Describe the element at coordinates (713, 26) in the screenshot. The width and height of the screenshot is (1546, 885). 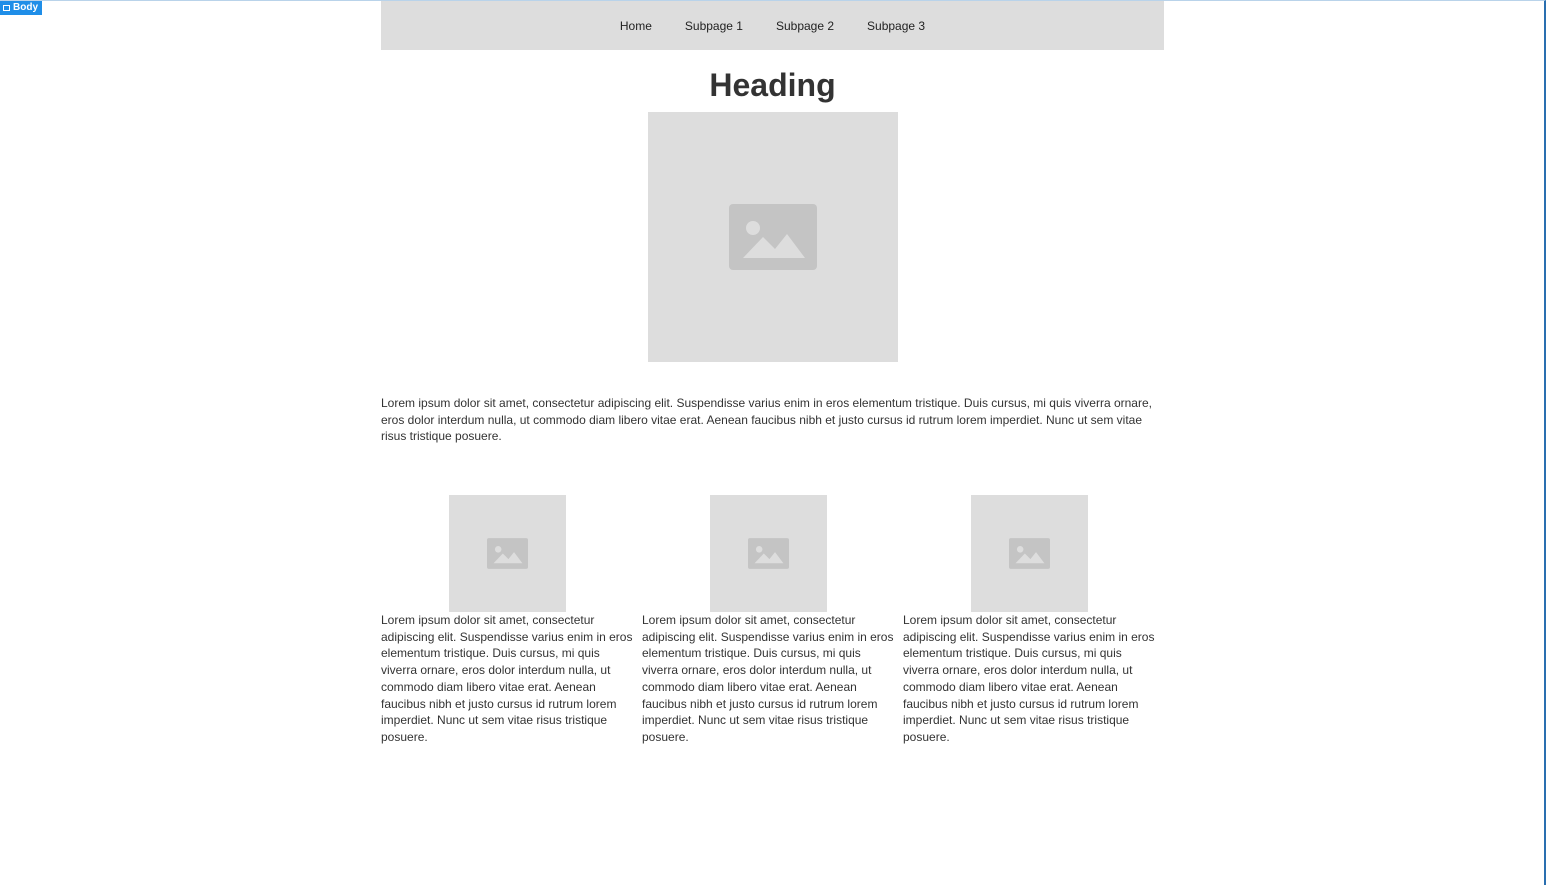
I see `nav-link-subpage-1: Subpage 1` at that location.